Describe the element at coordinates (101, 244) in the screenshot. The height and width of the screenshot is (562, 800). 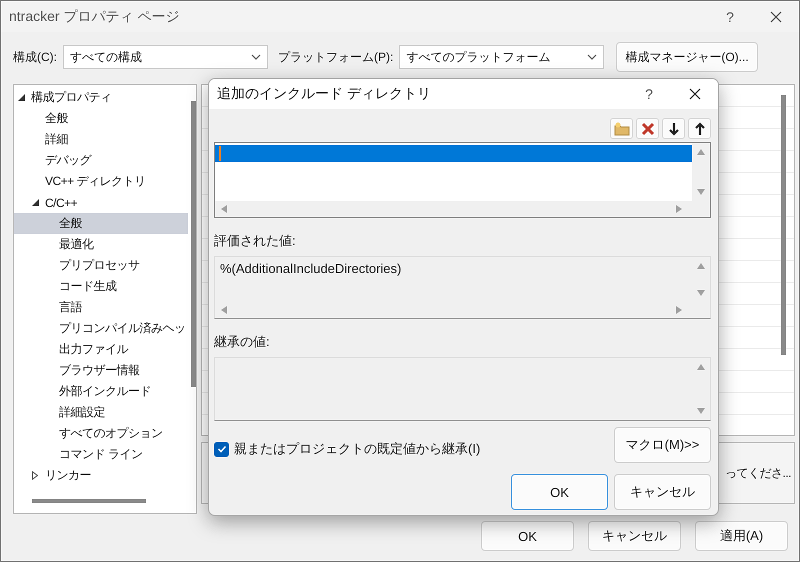
I see `tree-item: 最適化` at that location.